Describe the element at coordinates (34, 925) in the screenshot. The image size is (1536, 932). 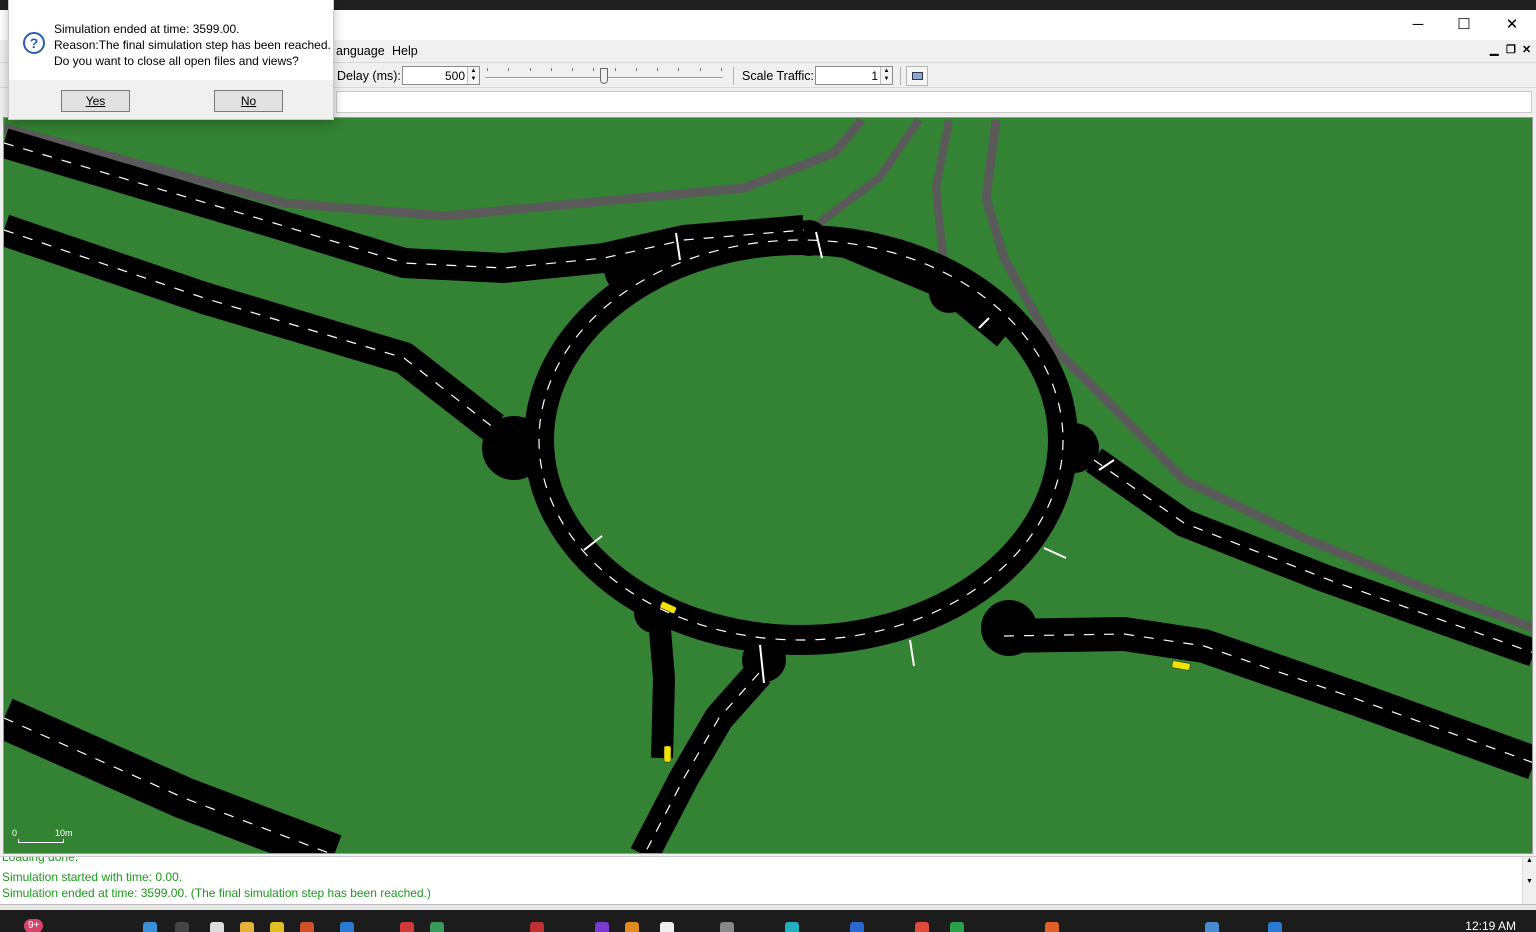
I see `notification-badge: 9+` at that location.